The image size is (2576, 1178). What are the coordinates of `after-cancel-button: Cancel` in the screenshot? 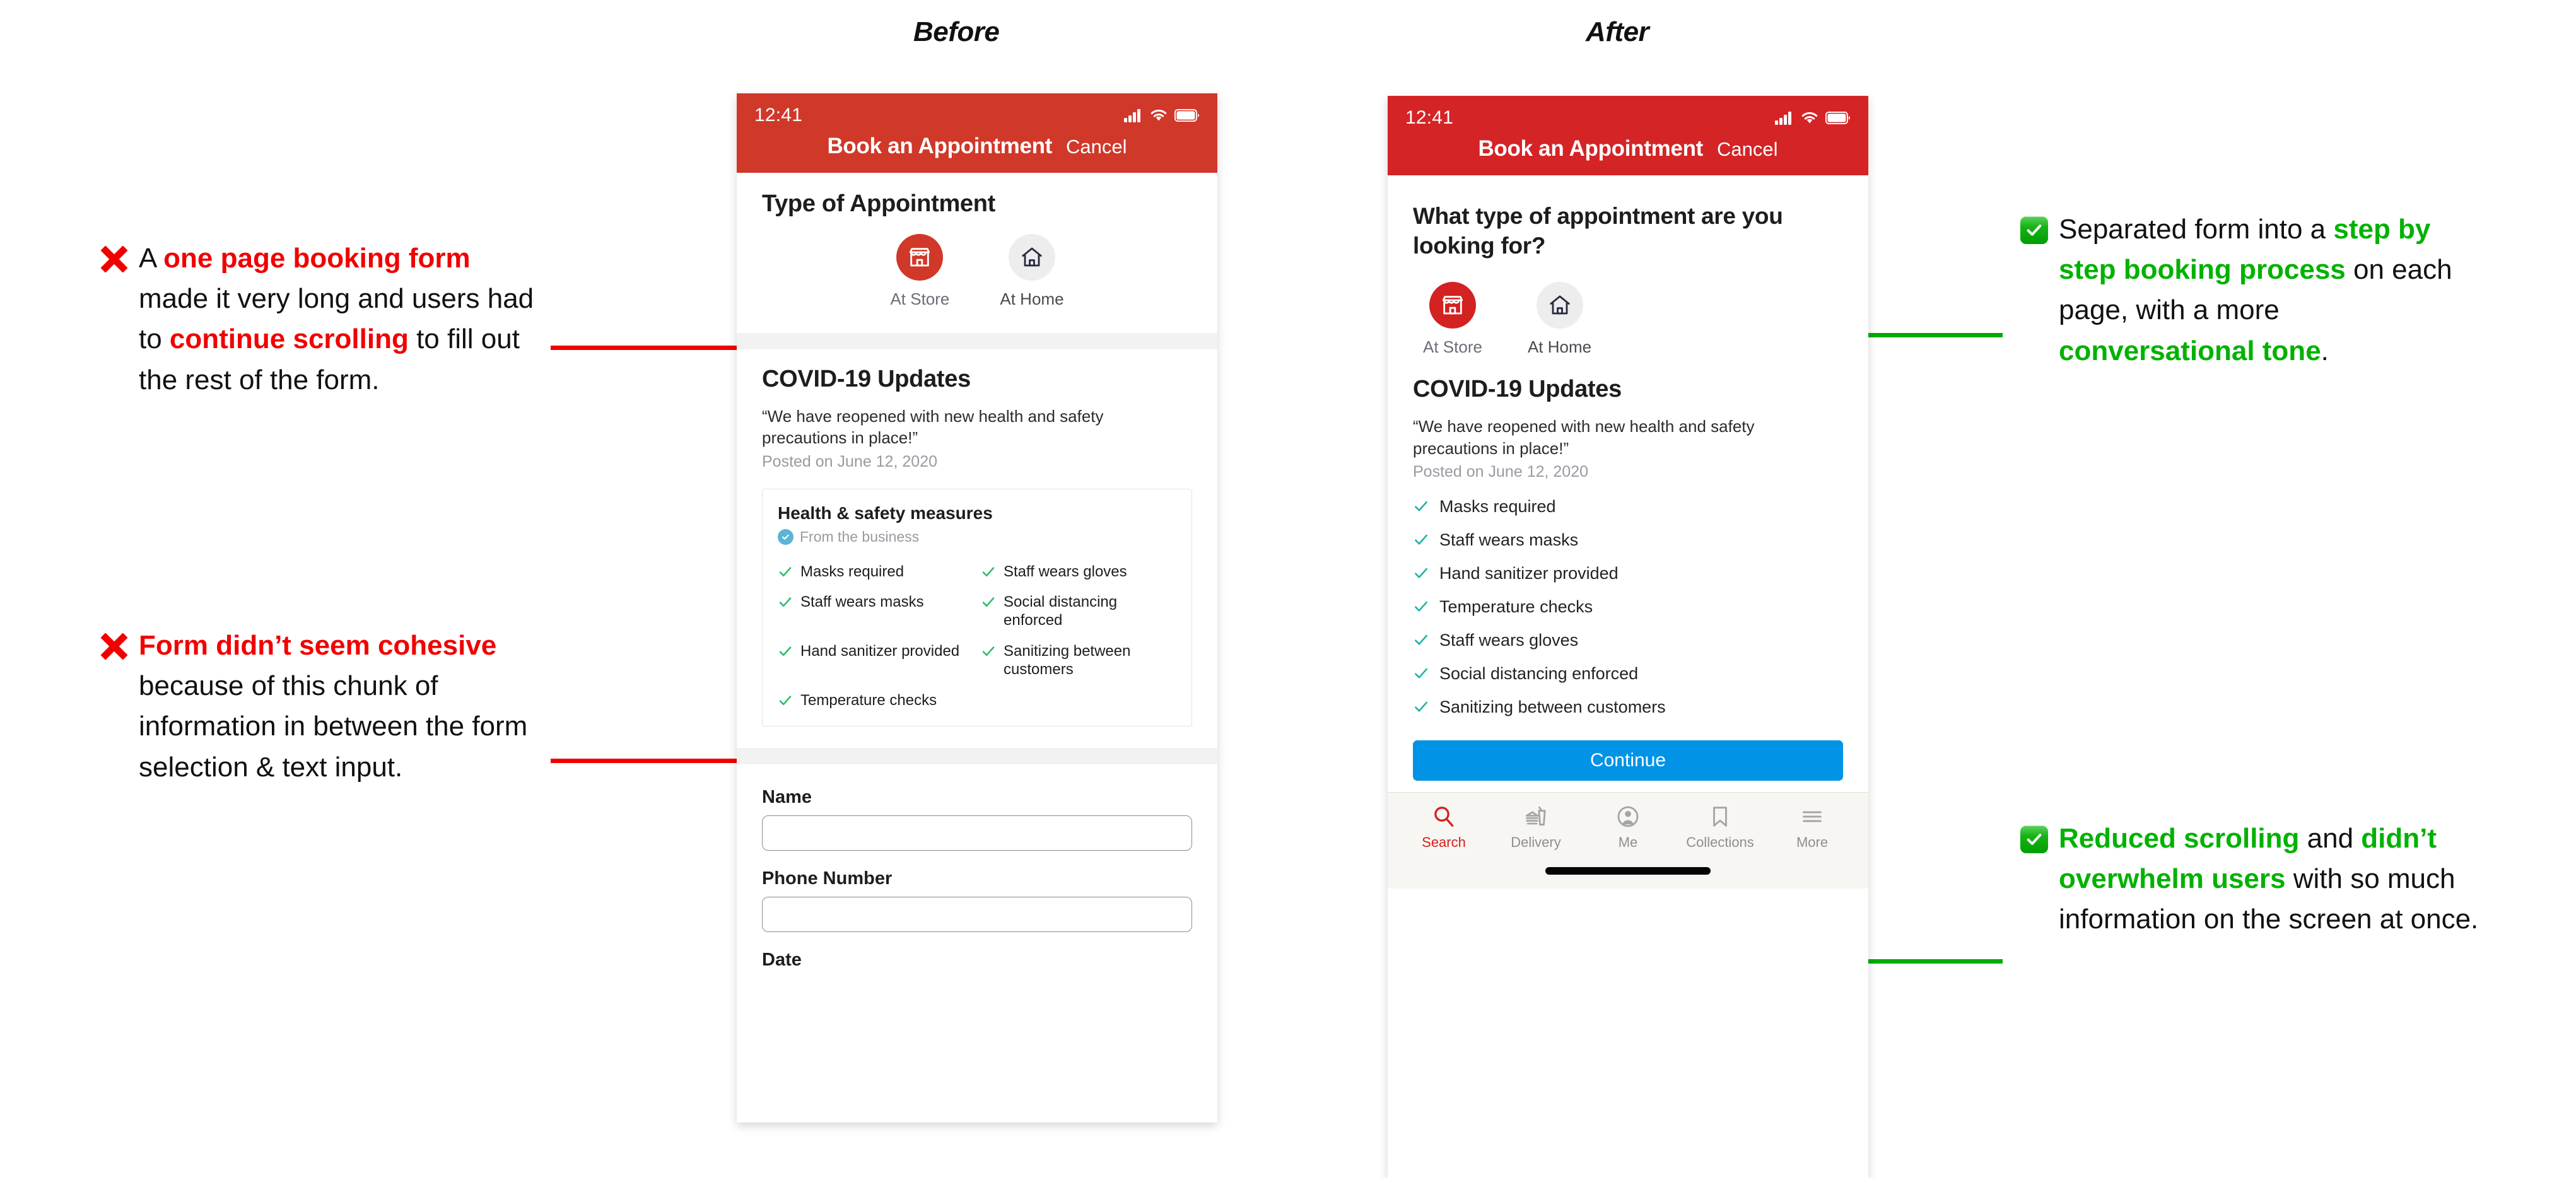 It's located at (1747, 149).